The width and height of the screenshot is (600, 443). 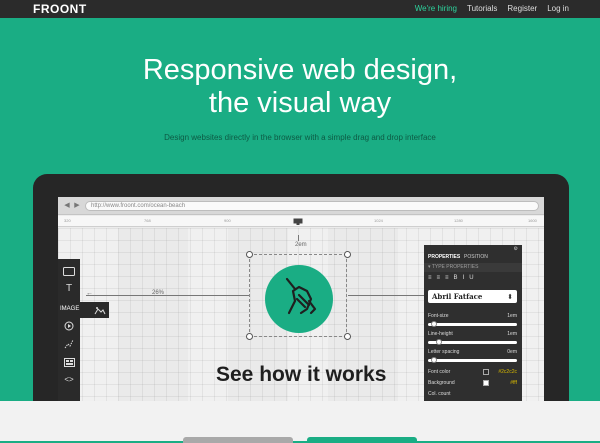 What do you see at coordinates (89, 293) in the screenshot?
I see `arrow-left-icon: ←` at bounding box center [89, 293].